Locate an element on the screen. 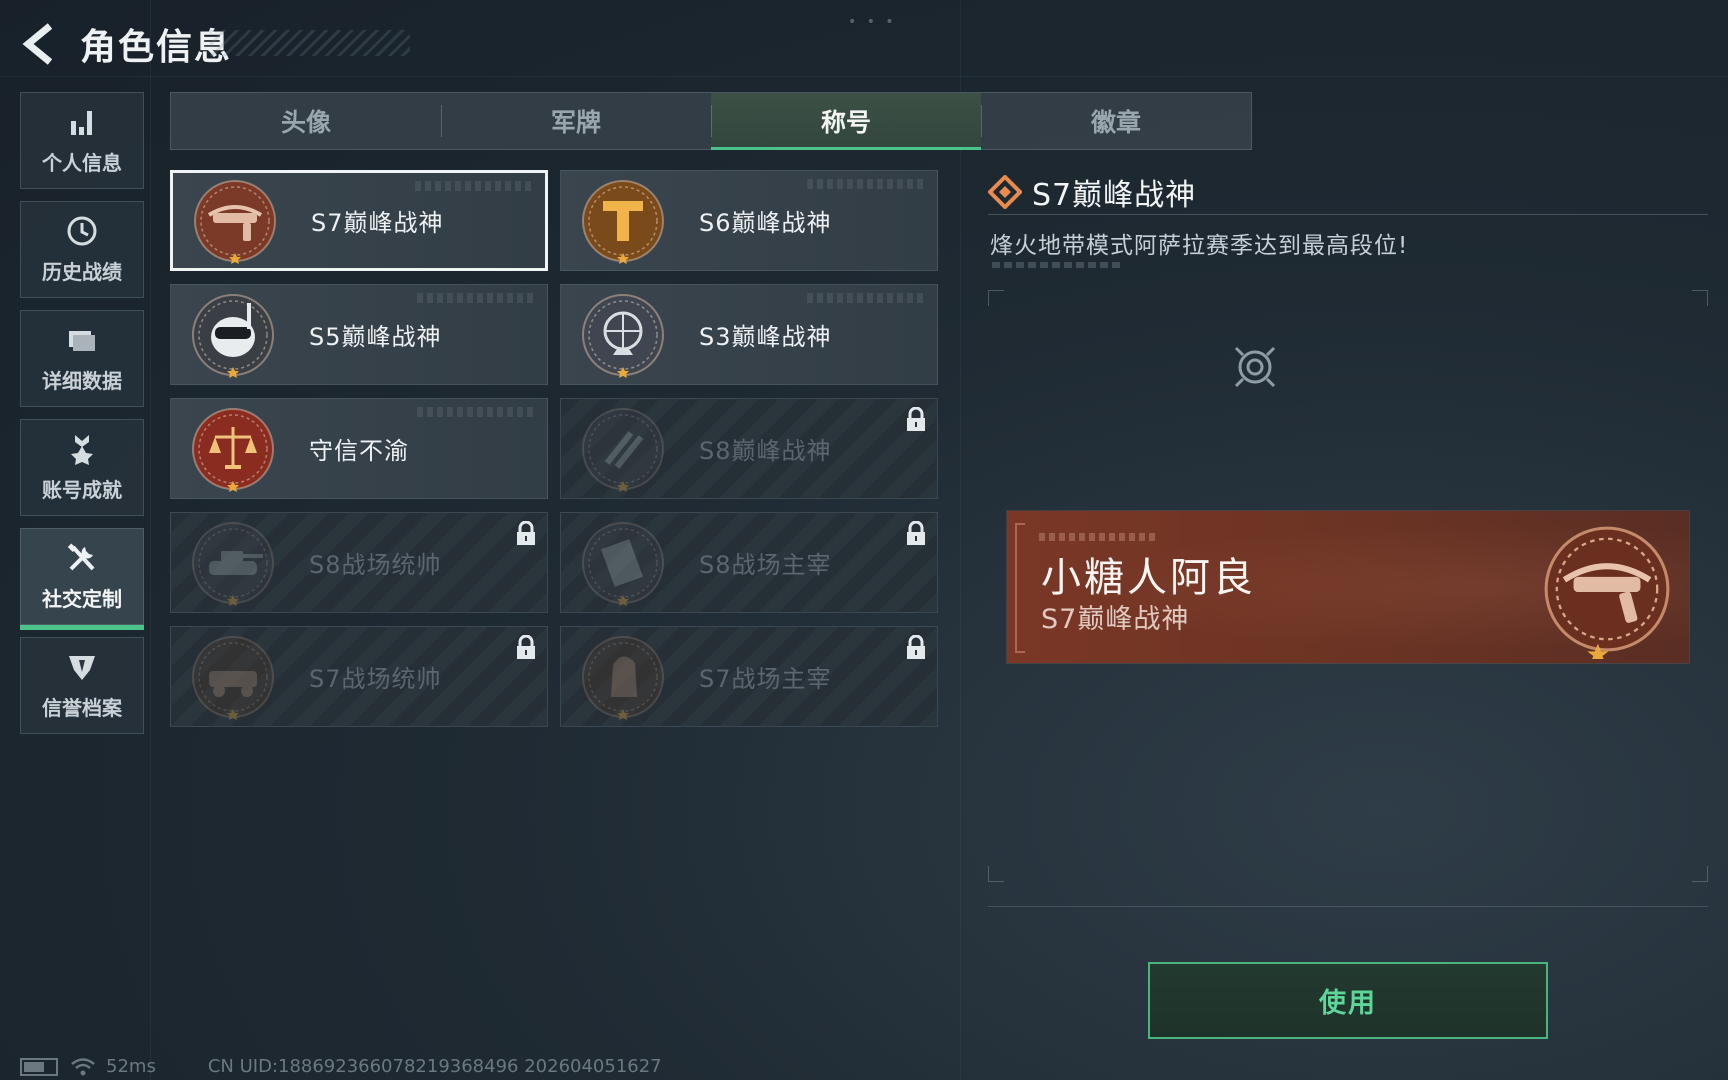 The height and width of the screenshot is (1080, 1728). title-card-name: S7战场主宰 is located at coordinates (765, 679).